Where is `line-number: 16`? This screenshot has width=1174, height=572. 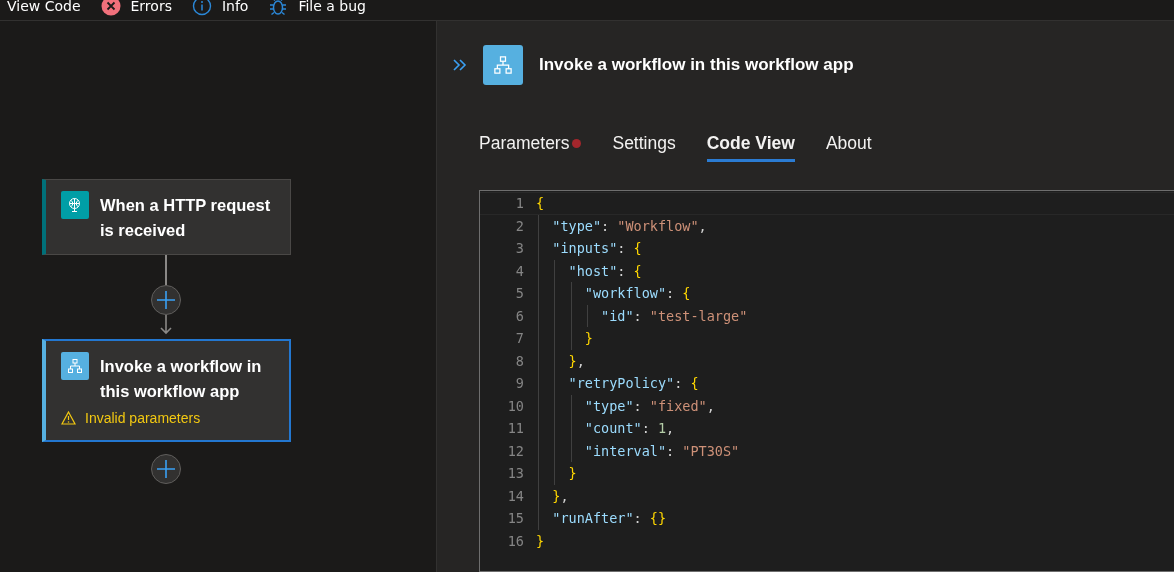
line-number: 16 is located at coordinates (515, 540).